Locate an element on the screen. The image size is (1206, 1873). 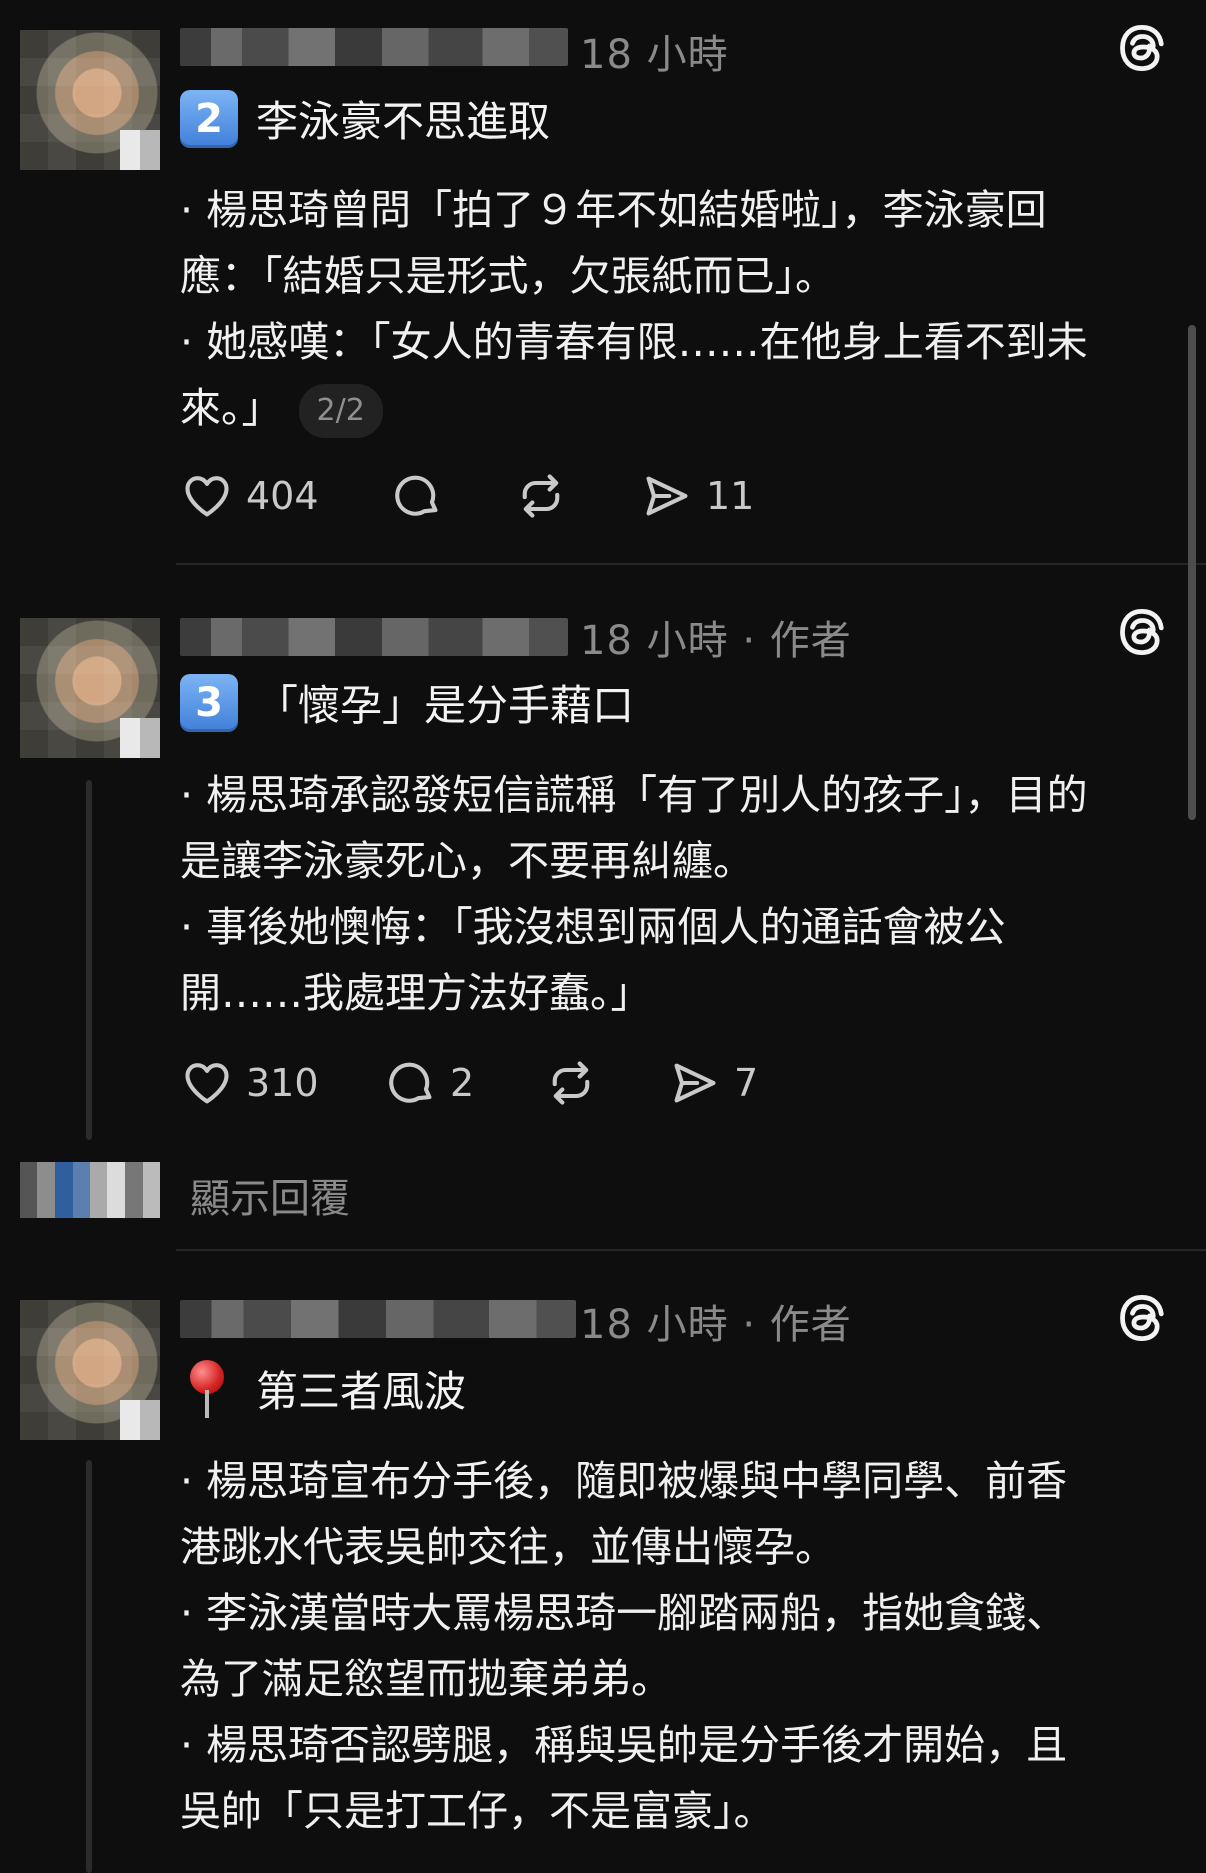
round-pushpin-icon is located at coordinates (209, 1388).